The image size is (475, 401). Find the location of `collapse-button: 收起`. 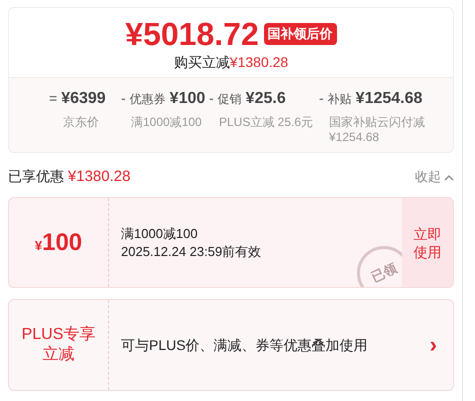

collapse-button: 收起 is located at coordinates (434, 177).